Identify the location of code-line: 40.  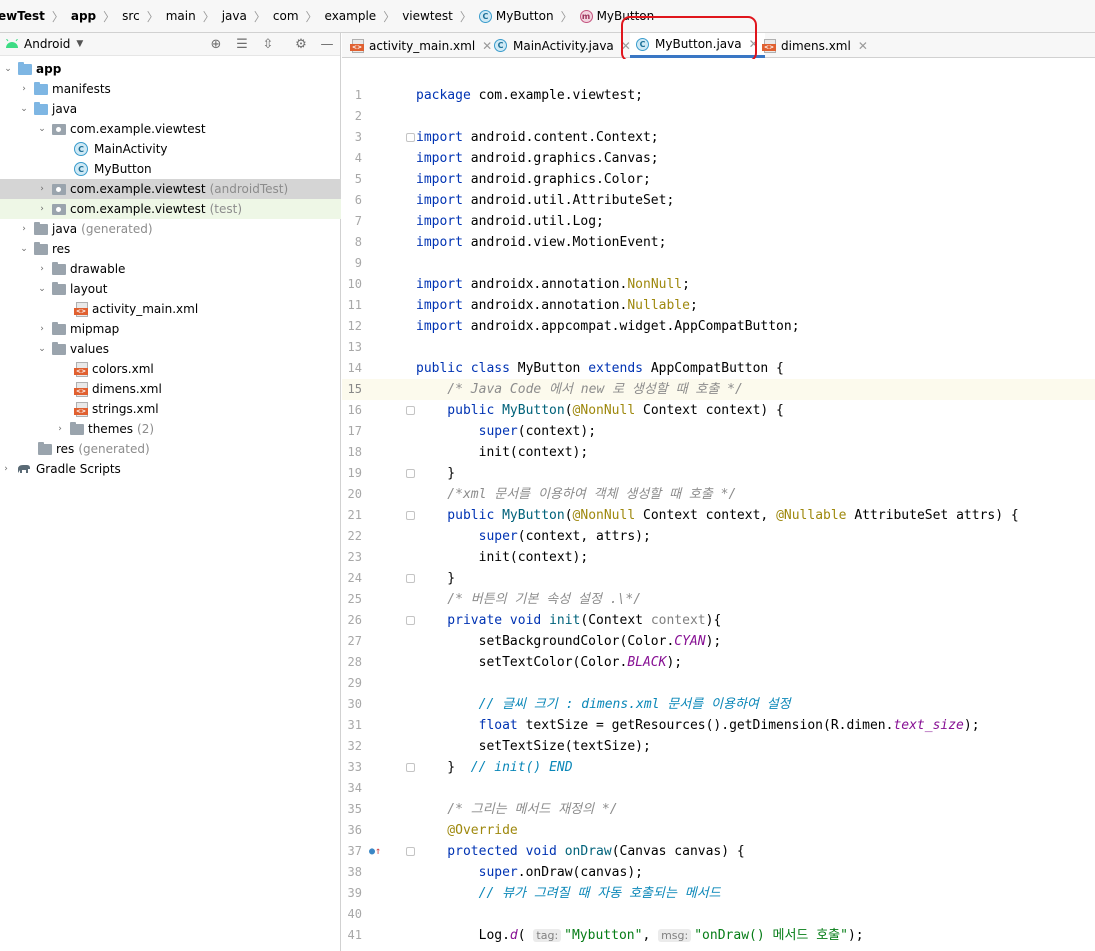
(718, 914).